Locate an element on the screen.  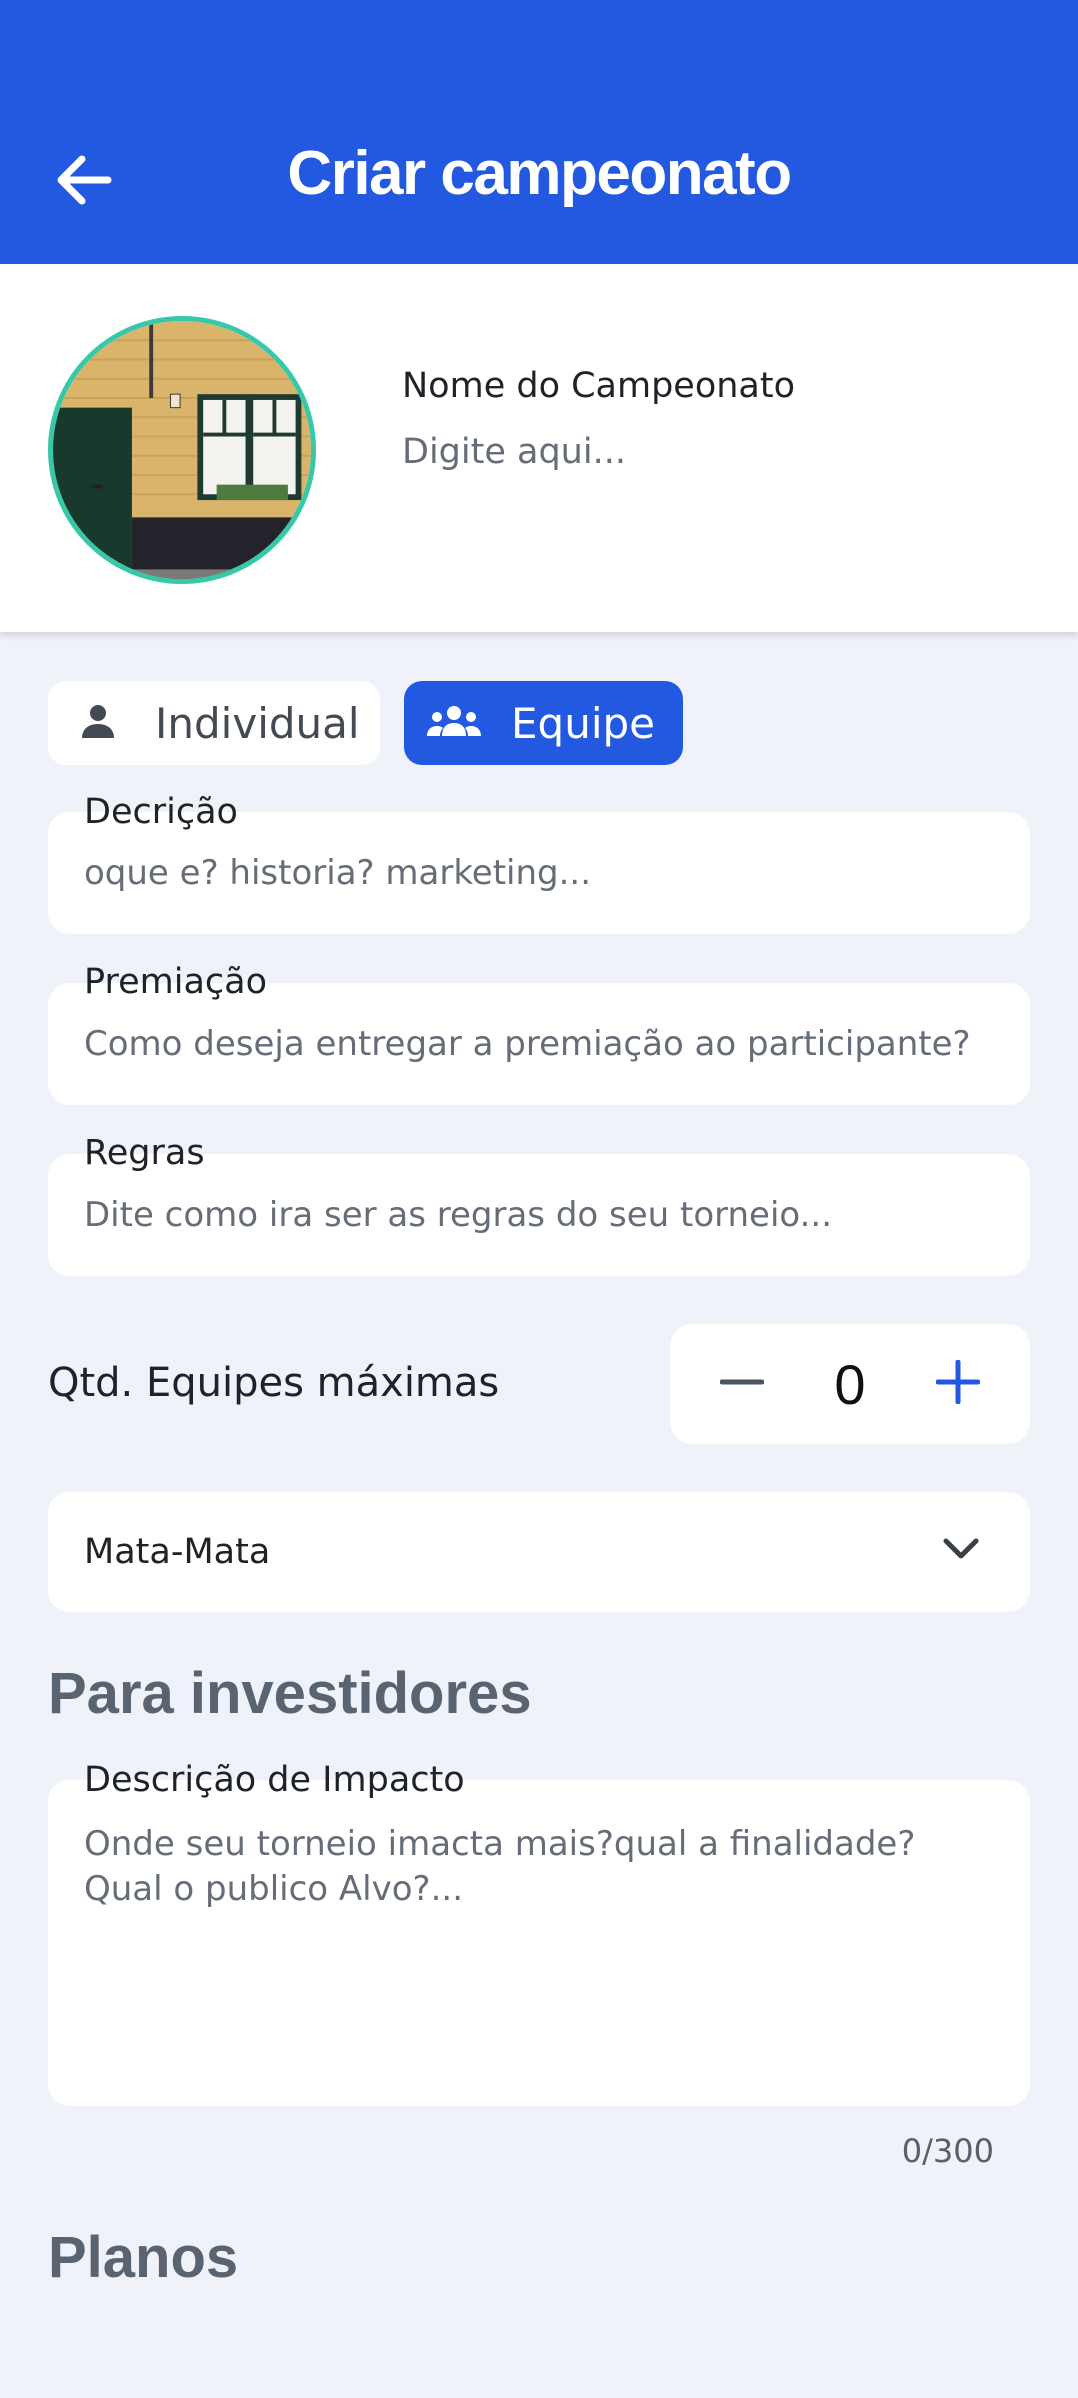
plus-icon is located at coordinates (958, 1383).